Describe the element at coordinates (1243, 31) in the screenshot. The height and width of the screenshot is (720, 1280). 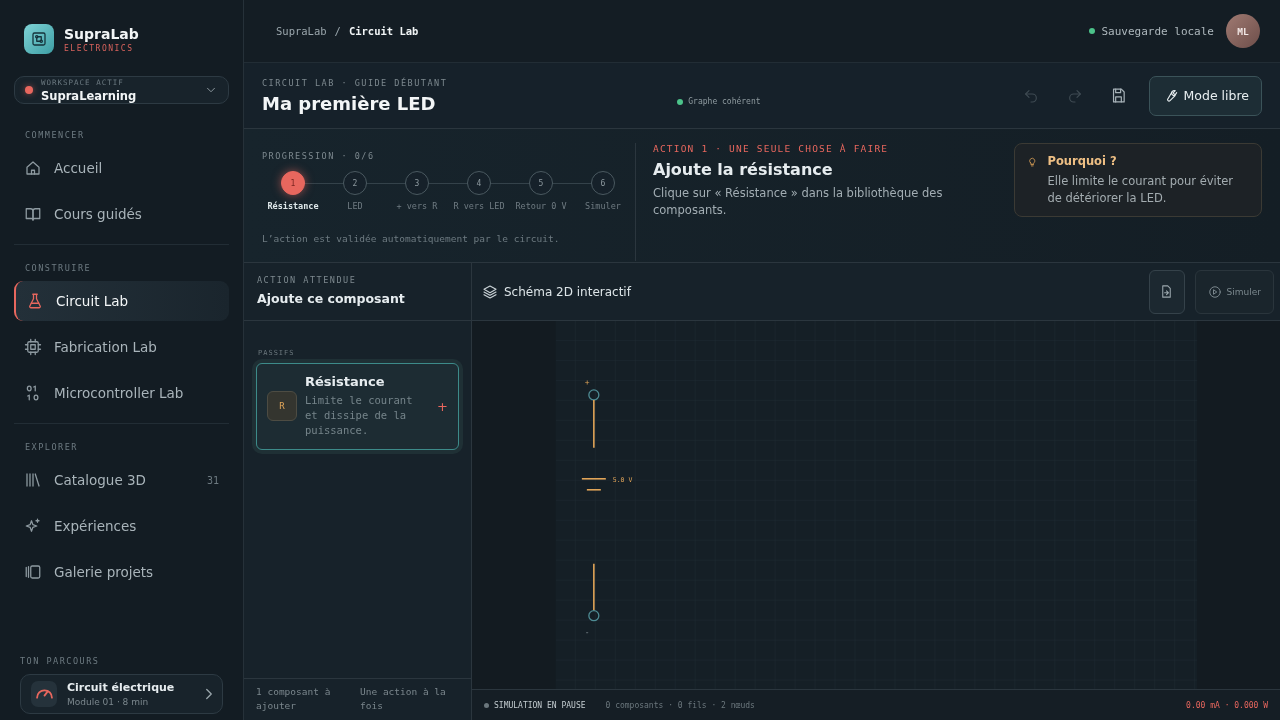
I see `user-avatar: ML` at that location.